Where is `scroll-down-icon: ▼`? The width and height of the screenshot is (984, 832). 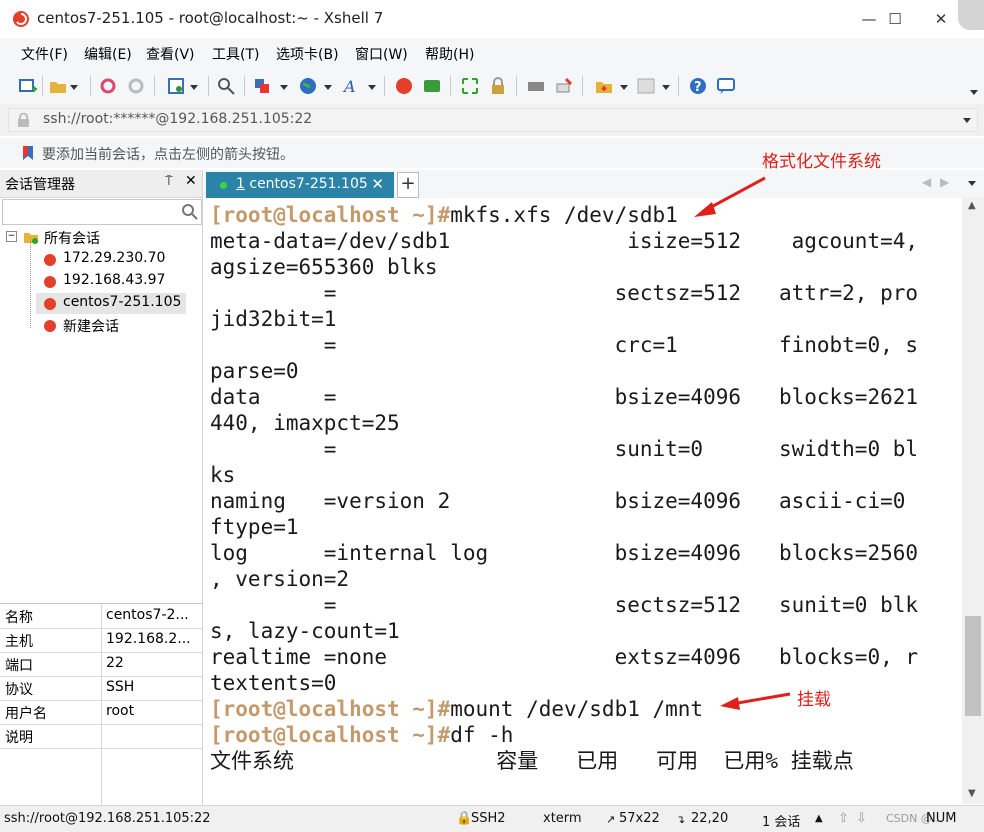 scroll-down-icon: ▼ is located at coordinates (972, 793).